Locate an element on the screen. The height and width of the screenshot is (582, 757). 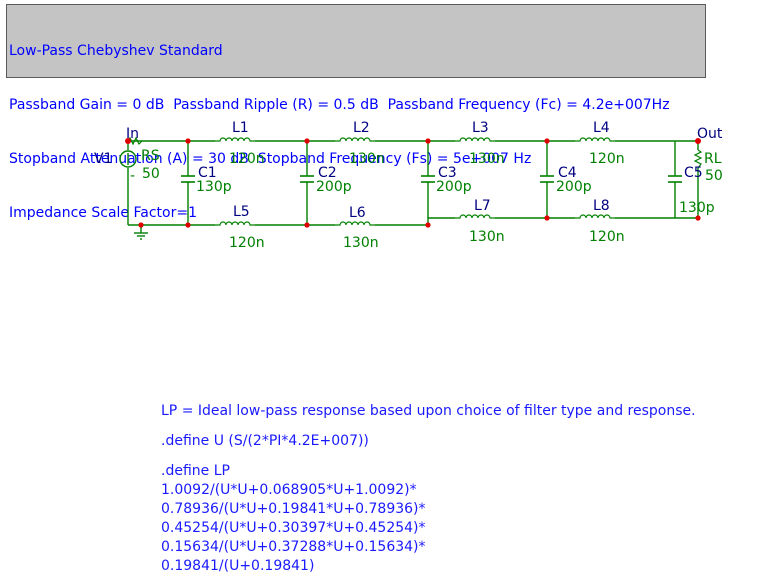
capacitor-c3-icon is located at coordinates (428, 179).